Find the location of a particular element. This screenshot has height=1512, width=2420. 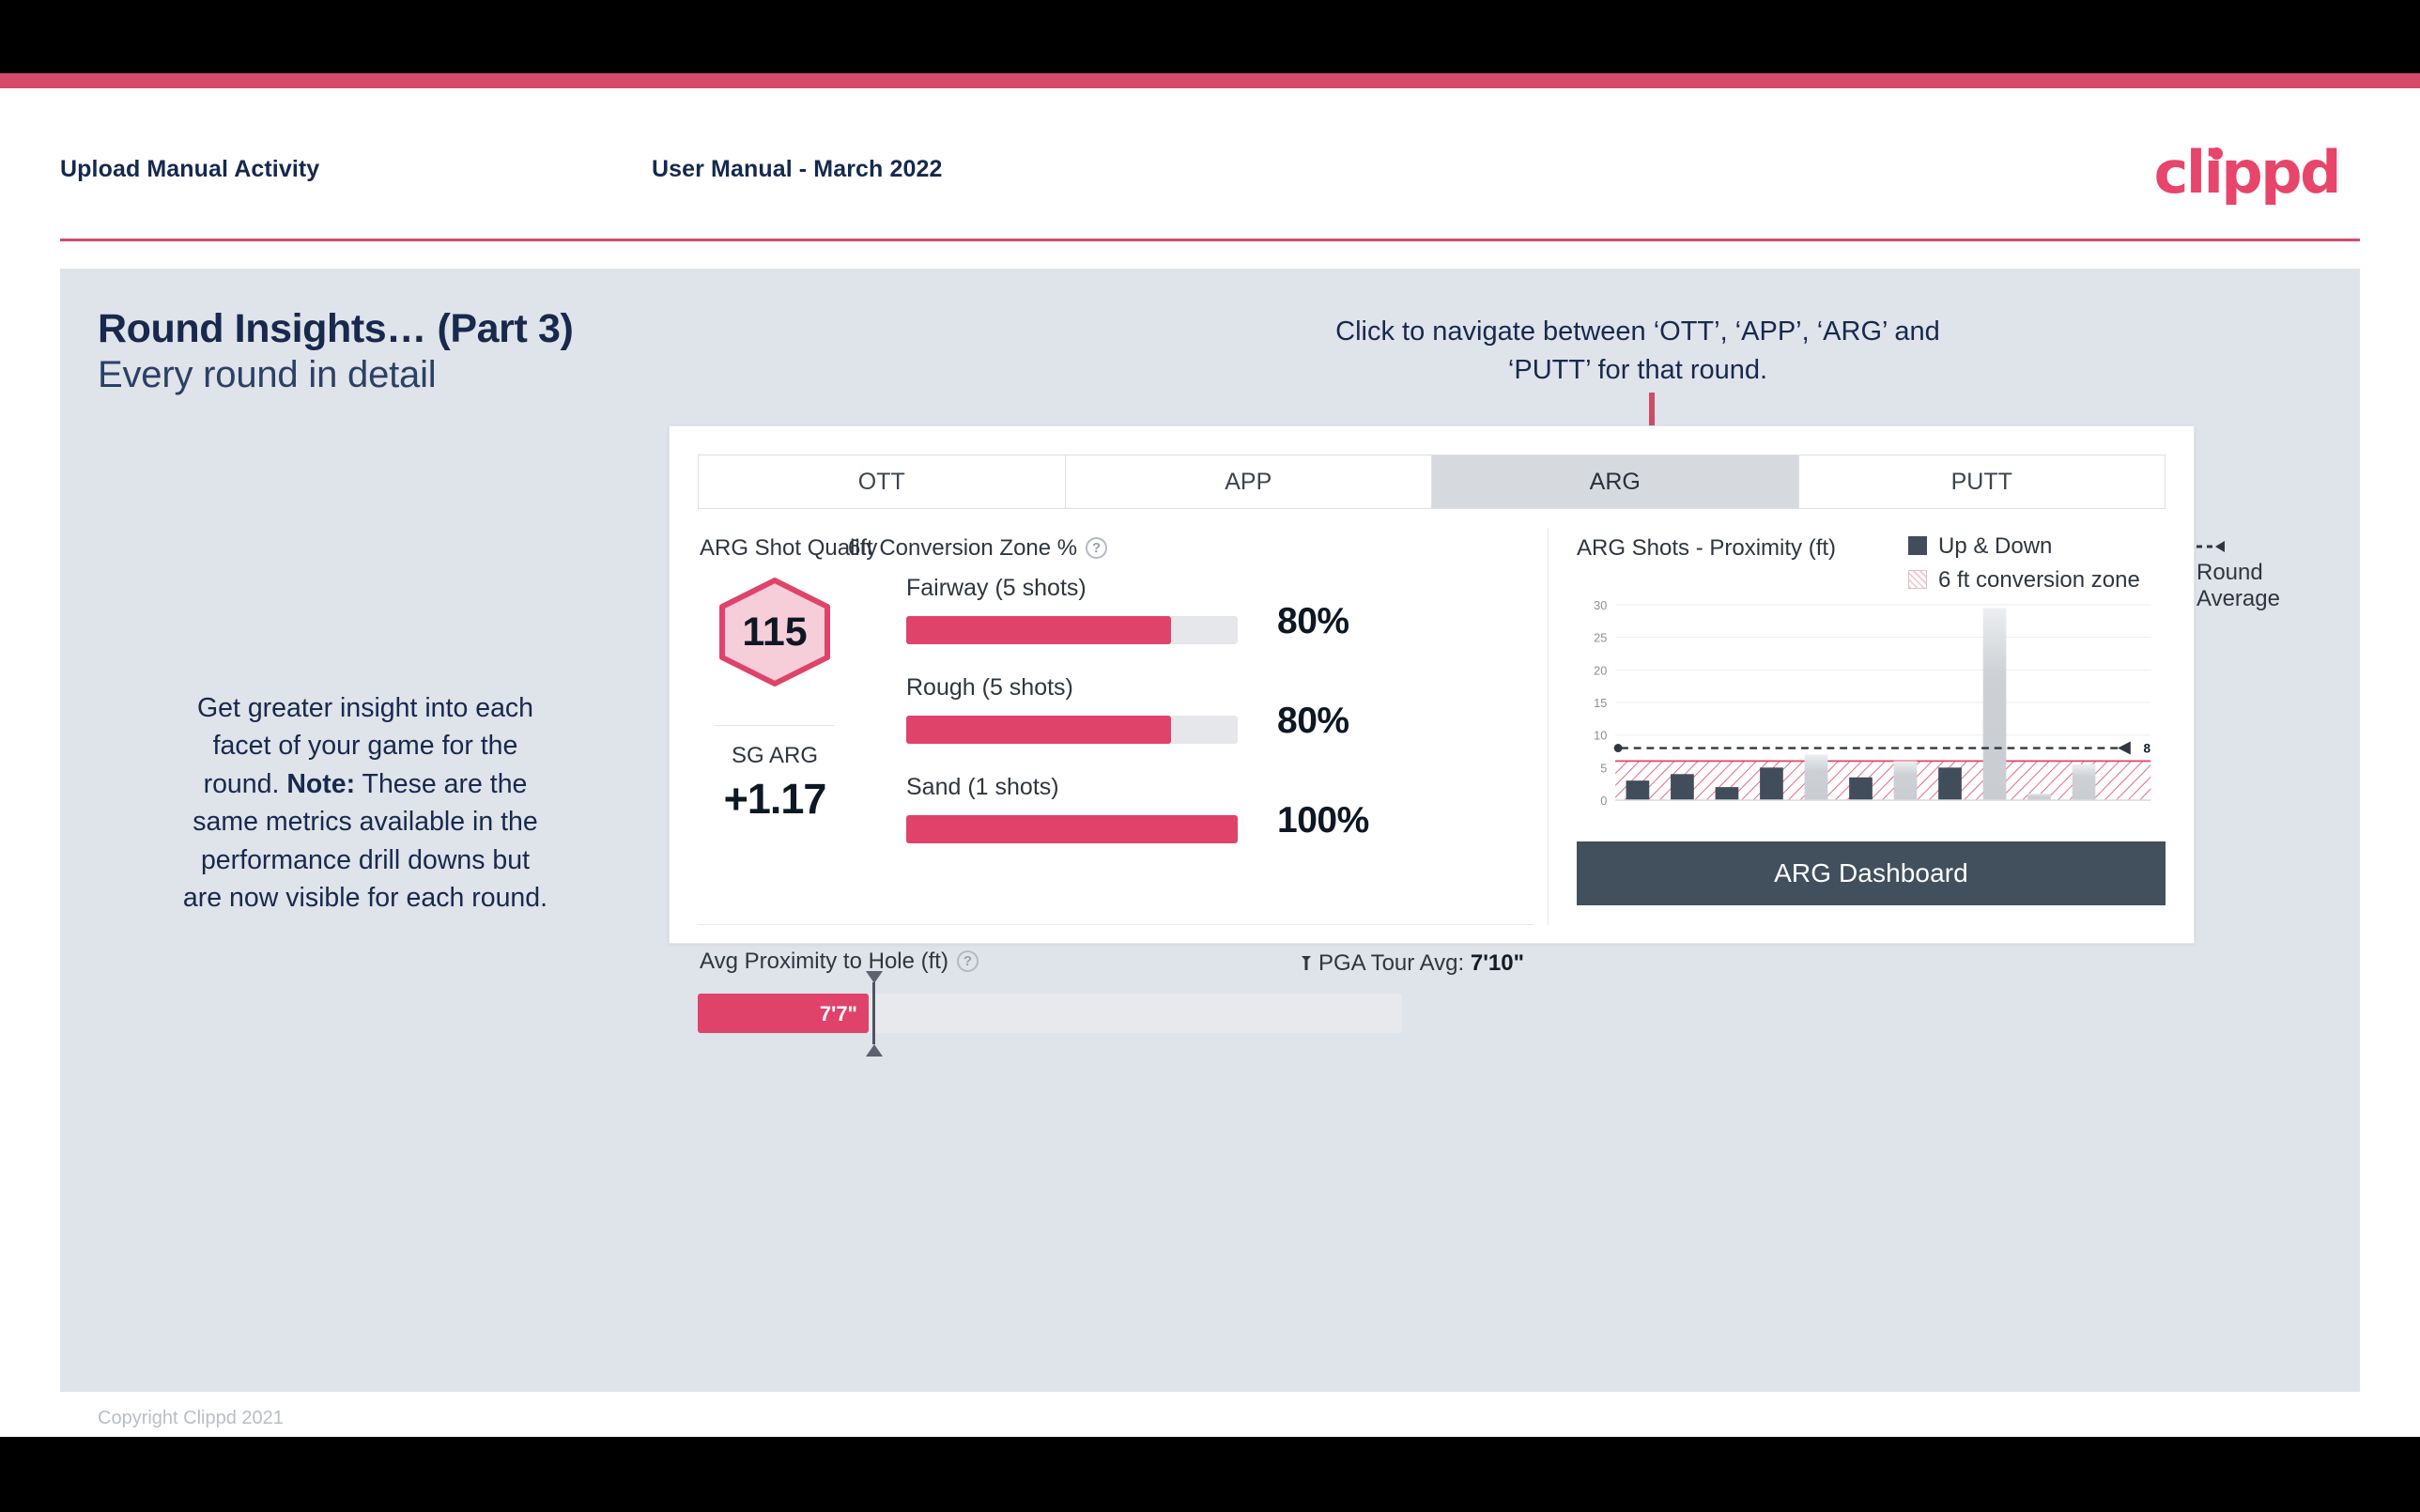

chart-title: ARG Shots - Proximity (ft) is located at coordinates (1707, 548).